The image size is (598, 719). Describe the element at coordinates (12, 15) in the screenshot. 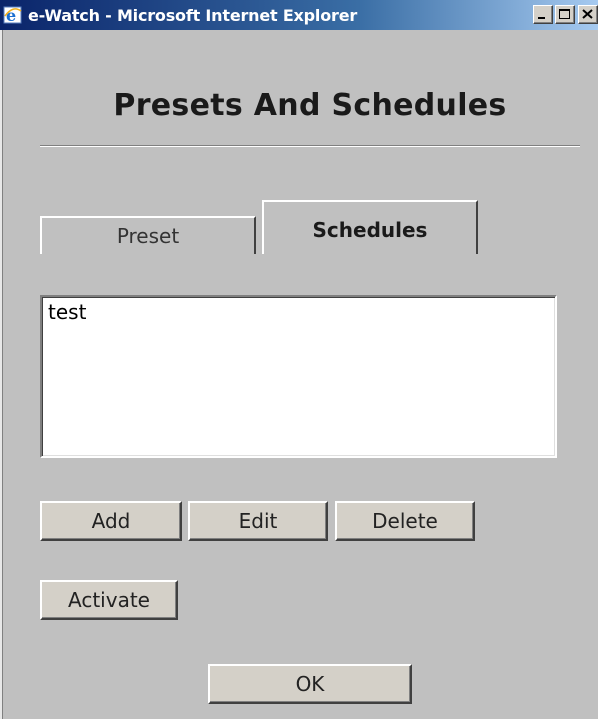

I see `internet-explorer-icon: e` at that location.